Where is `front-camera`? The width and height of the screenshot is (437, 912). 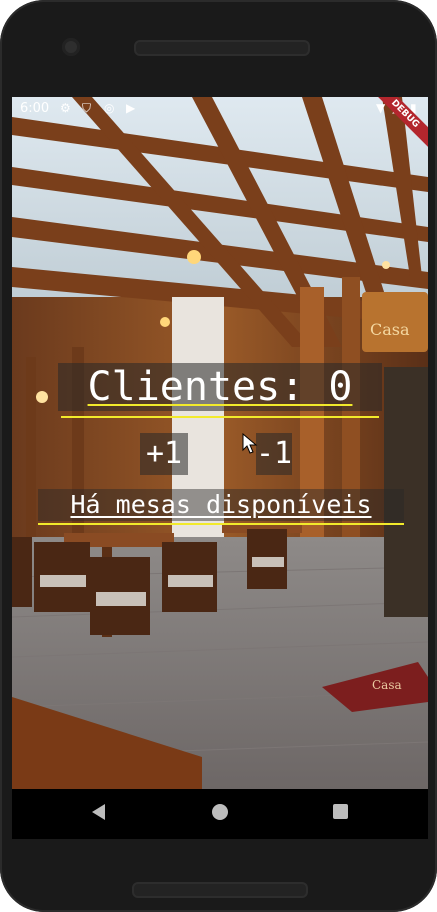 front-camera is located at coordinates (71, 47).